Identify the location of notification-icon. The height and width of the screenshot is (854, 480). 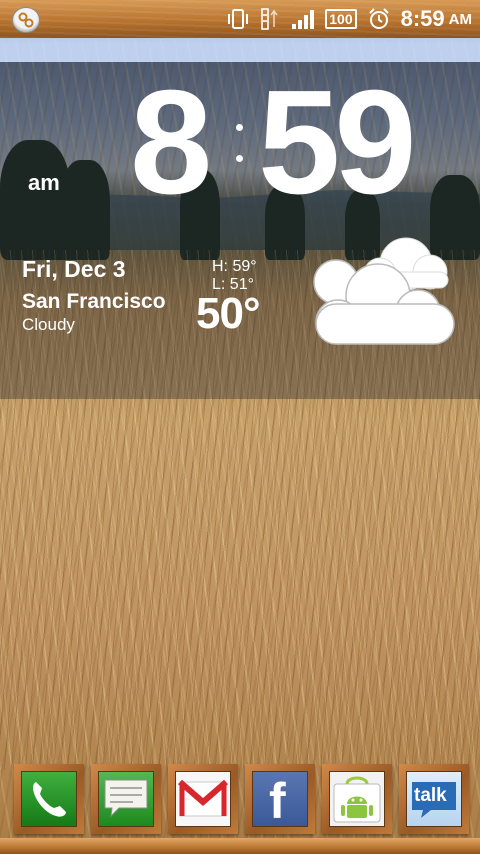
(26, 20).